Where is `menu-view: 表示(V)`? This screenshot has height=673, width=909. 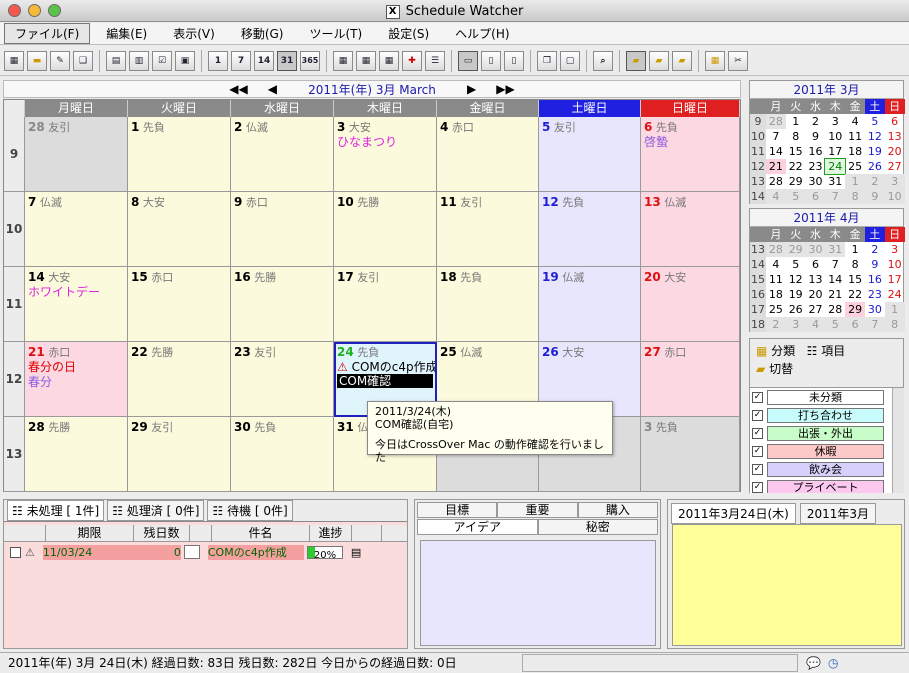 menu-view: 表示(V) is located at coordinates (194, 33).